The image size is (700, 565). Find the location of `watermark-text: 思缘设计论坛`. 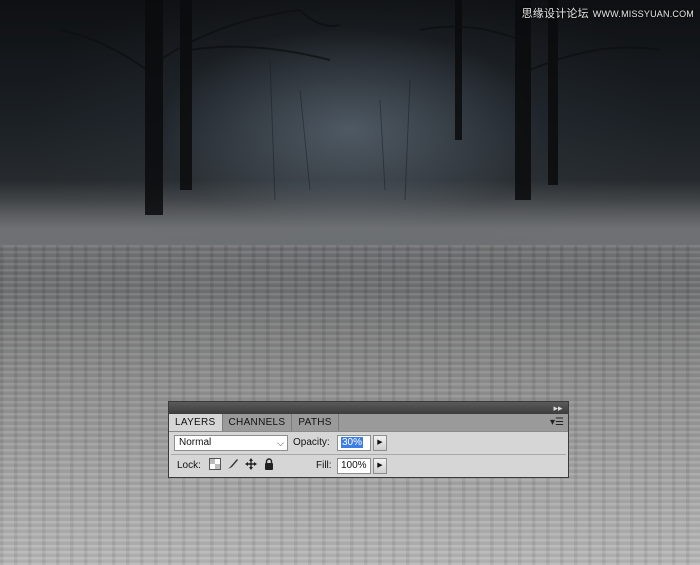

watermark-text: 思缘设计论坛 is located at coordinates (555, 14).